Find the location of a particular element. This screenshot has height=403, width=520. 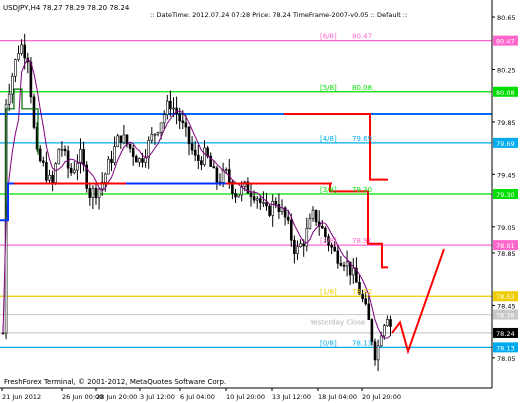

price-axis-tag-label: 78.52 is located at coordinates (505, 297).